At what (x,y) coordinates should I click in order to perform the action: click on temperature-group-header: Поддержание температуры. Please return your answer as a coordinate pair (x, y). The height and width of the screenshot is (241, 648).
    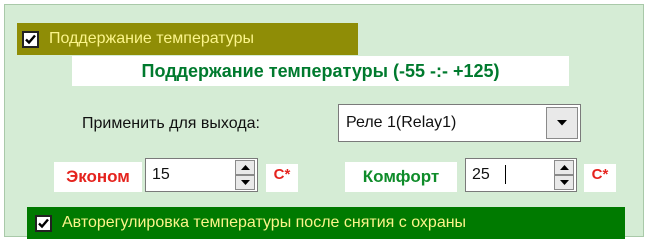
    Looking at the image, I should click on (187, 39).